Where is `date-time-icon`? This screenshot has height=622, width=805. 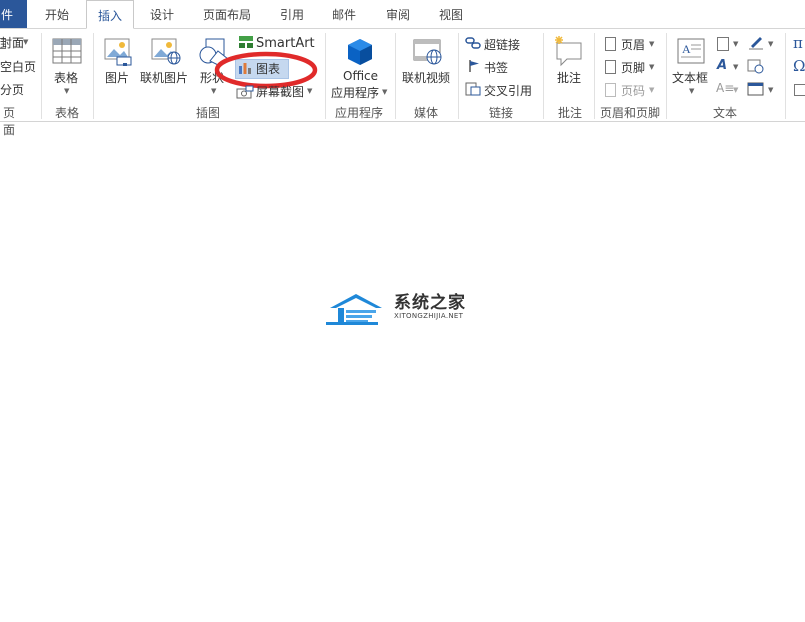
date-time-icon is located at coordinates (756, 66).